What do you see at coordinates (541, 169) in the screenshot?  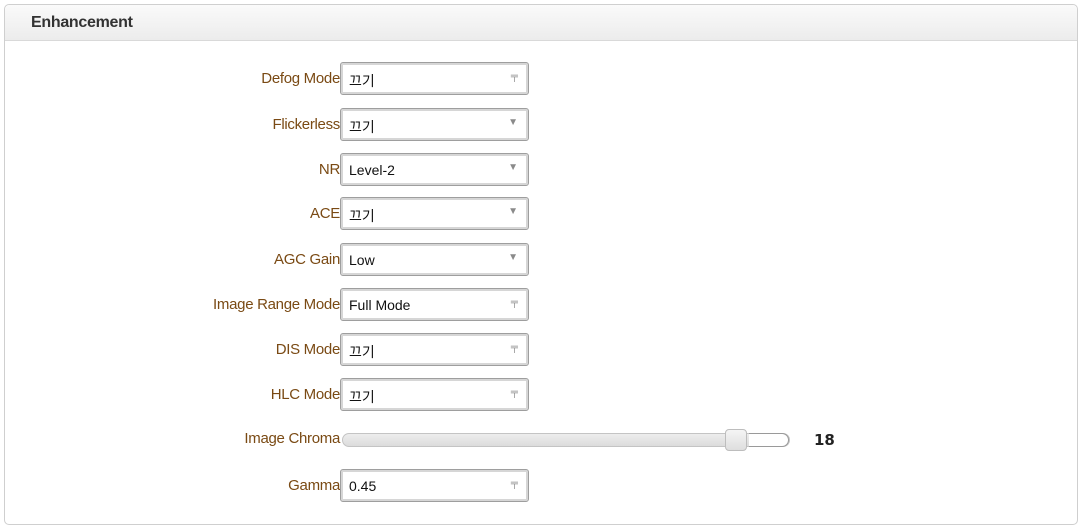 I see `nr-row: NR Level-2 ▼` at bounding box center [541, 169].